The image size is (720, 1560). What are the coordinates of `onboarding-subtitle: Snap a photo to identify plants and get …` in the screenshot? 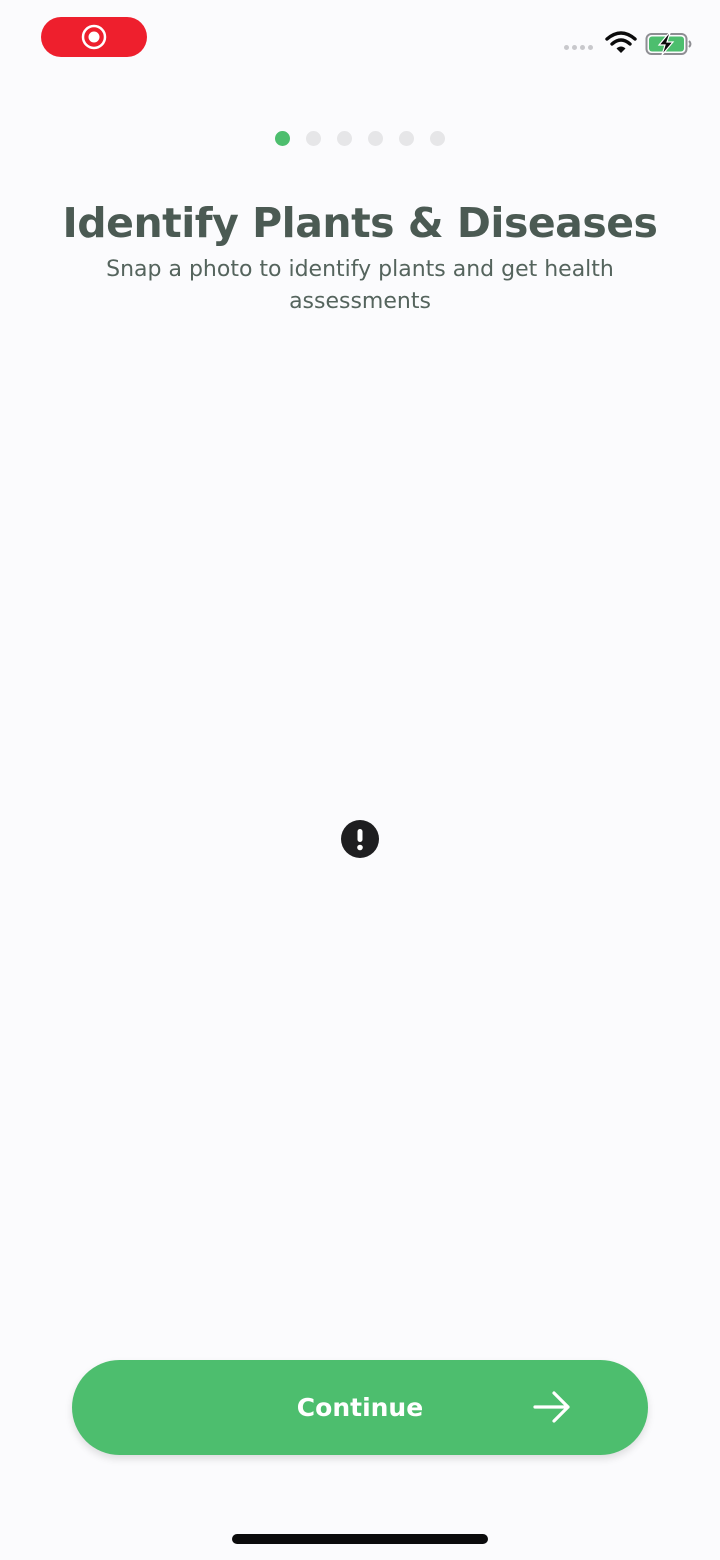 It's located at (360, 285).